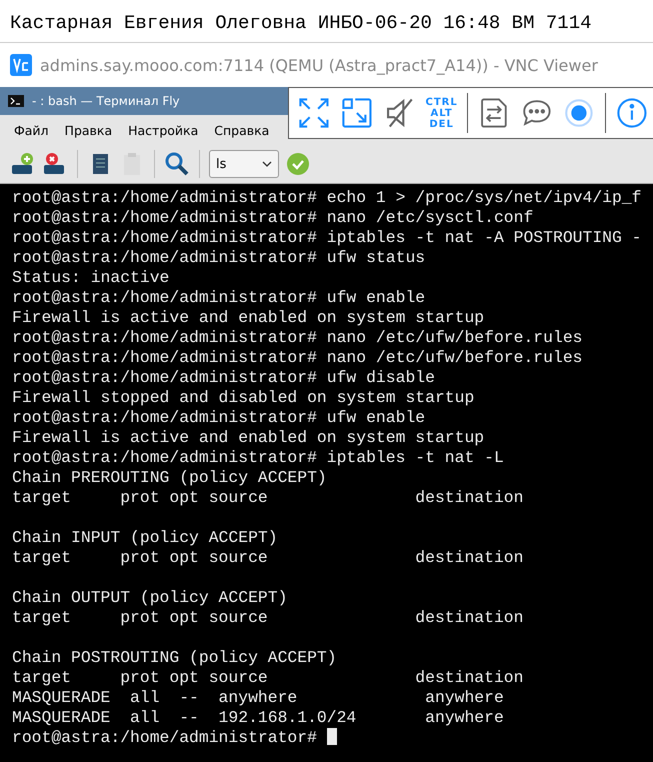 This screenshot has height=762, width=653. Describe the element at coordinates (16, 101) in the screenshot. I see `terminal-icon` at that location.